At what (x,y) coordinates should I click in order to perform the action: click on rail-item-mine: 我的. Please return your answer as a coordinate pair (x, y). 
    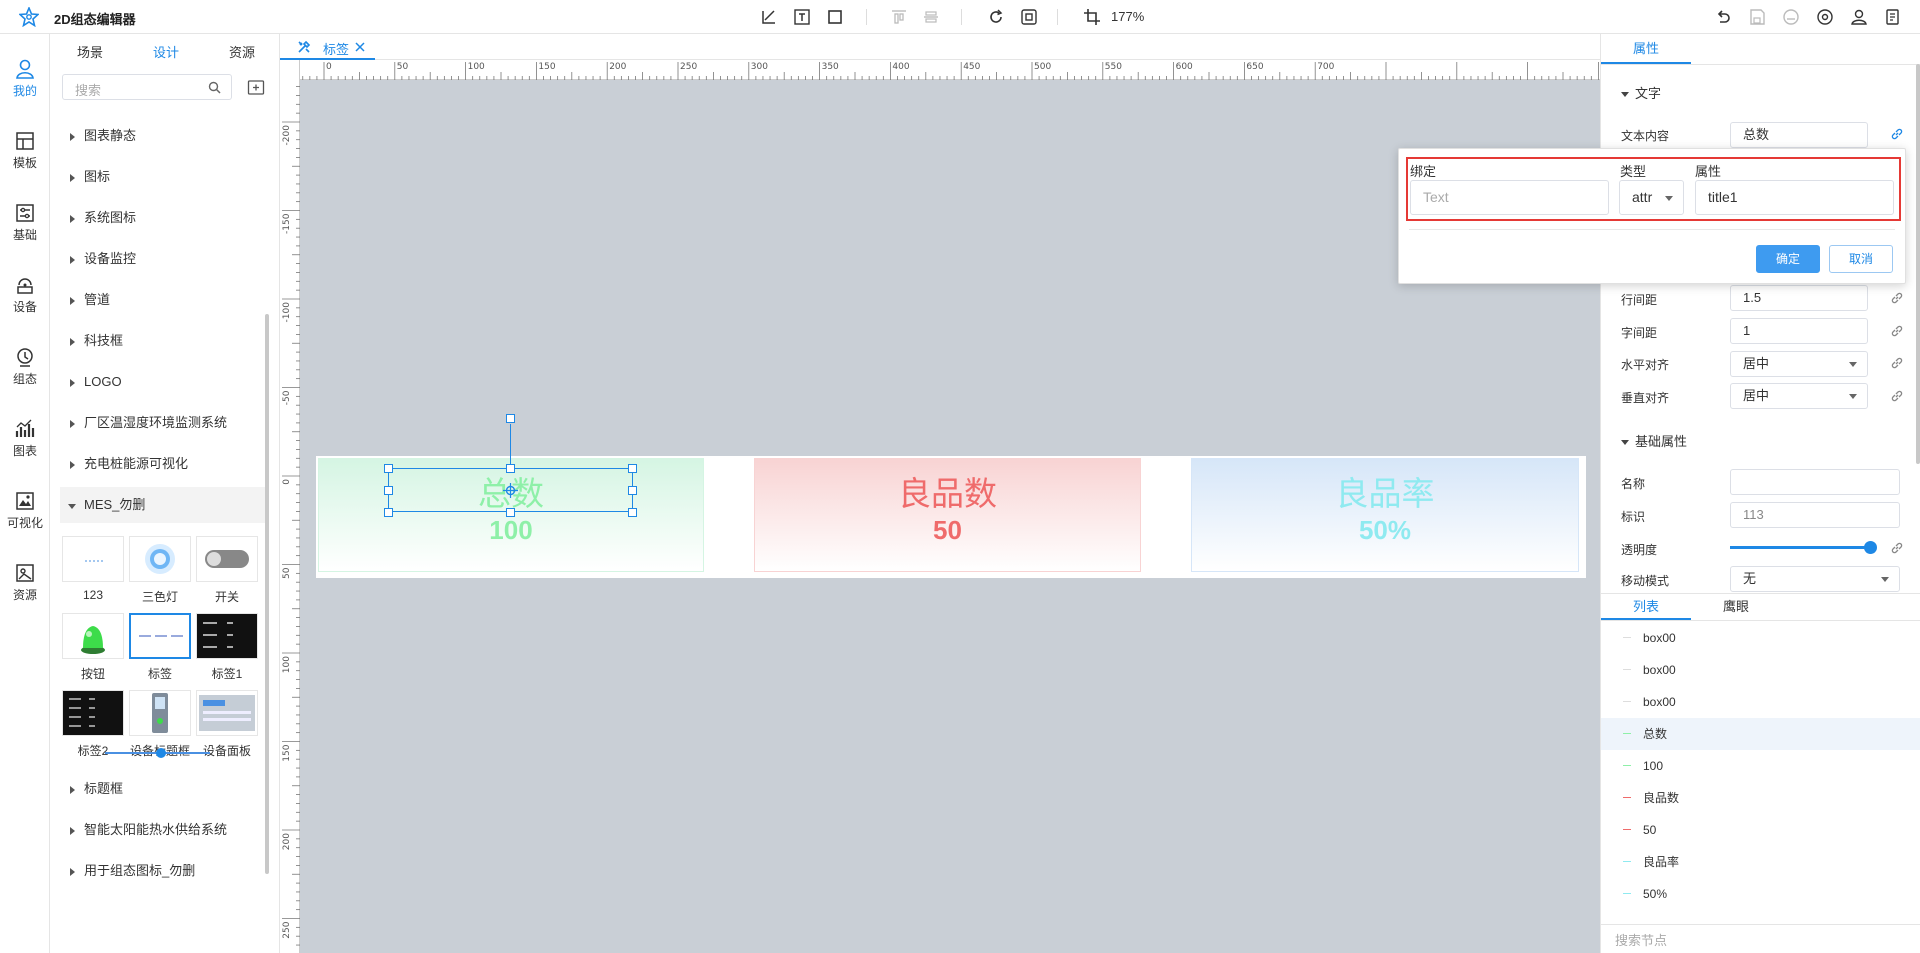
    Looking at the image, I should click on (25, 82).